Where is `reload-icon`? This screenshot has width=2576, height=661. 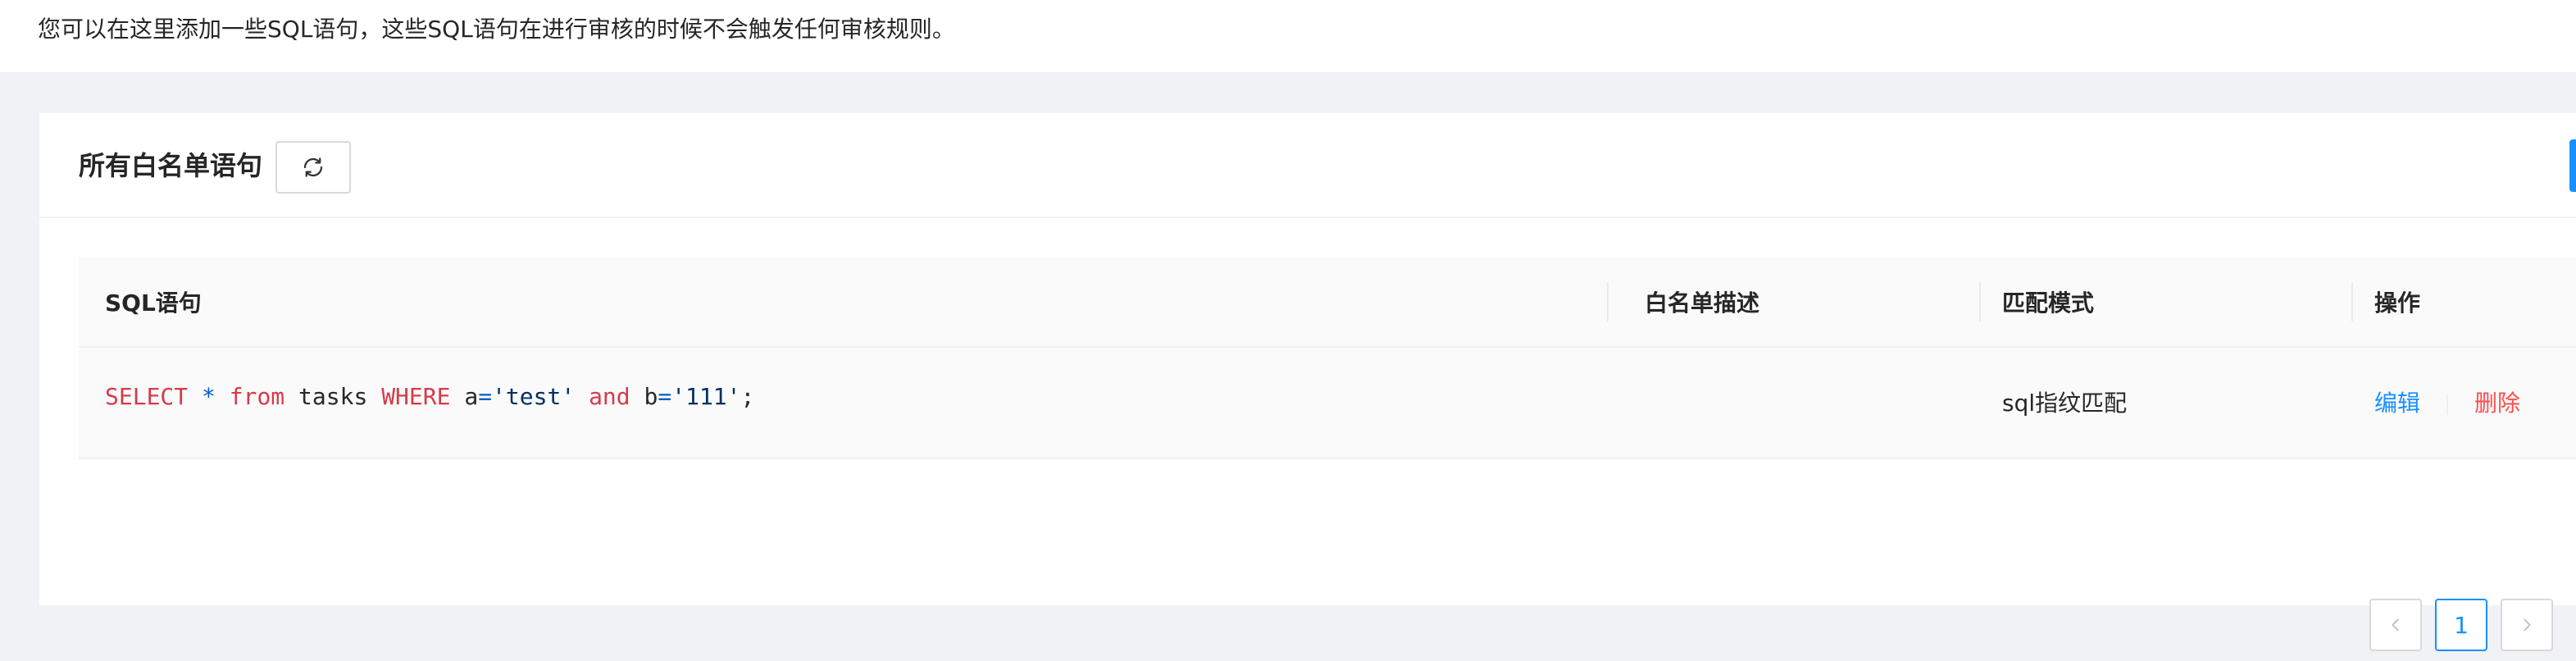 reload-icon is located at coordinates (313, 167).